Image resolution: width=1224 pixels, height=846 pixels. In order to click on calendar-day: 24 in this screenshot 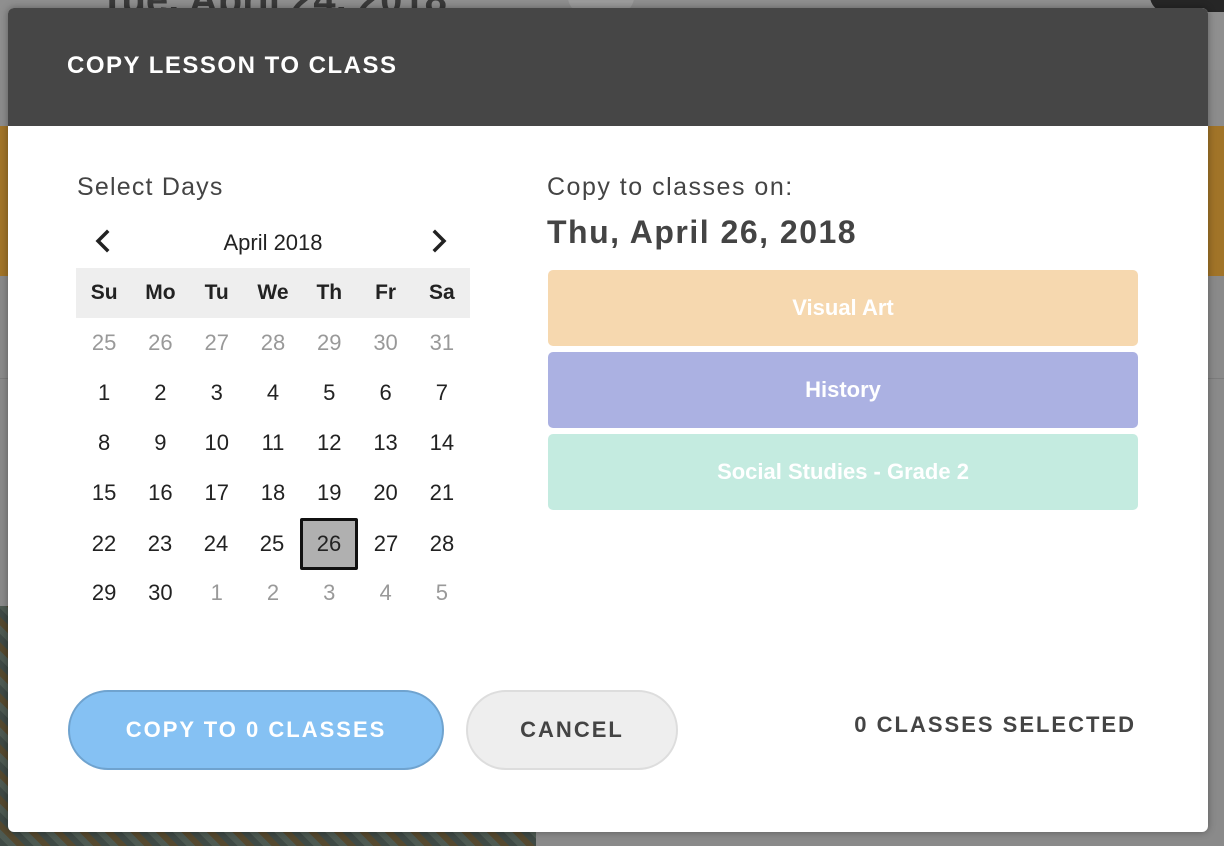, I will do `click(216, 544)`.